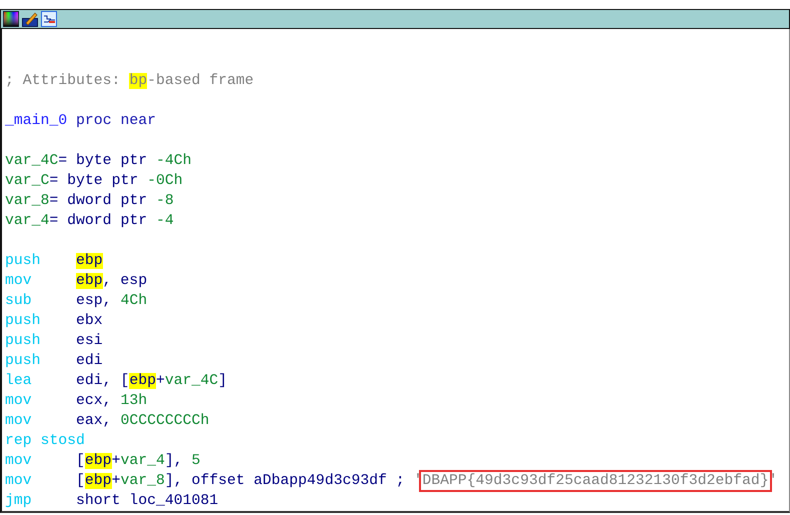  I want to click on code-line: var_4C= byte ptr -4Ch, so click(98, 161).